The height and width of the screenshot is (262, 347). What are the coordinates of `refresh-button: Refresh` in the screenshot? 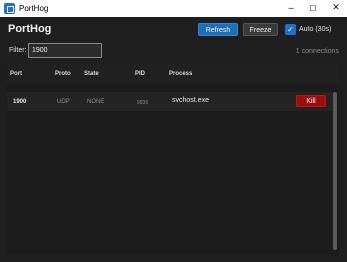 It's located at (218, 29).